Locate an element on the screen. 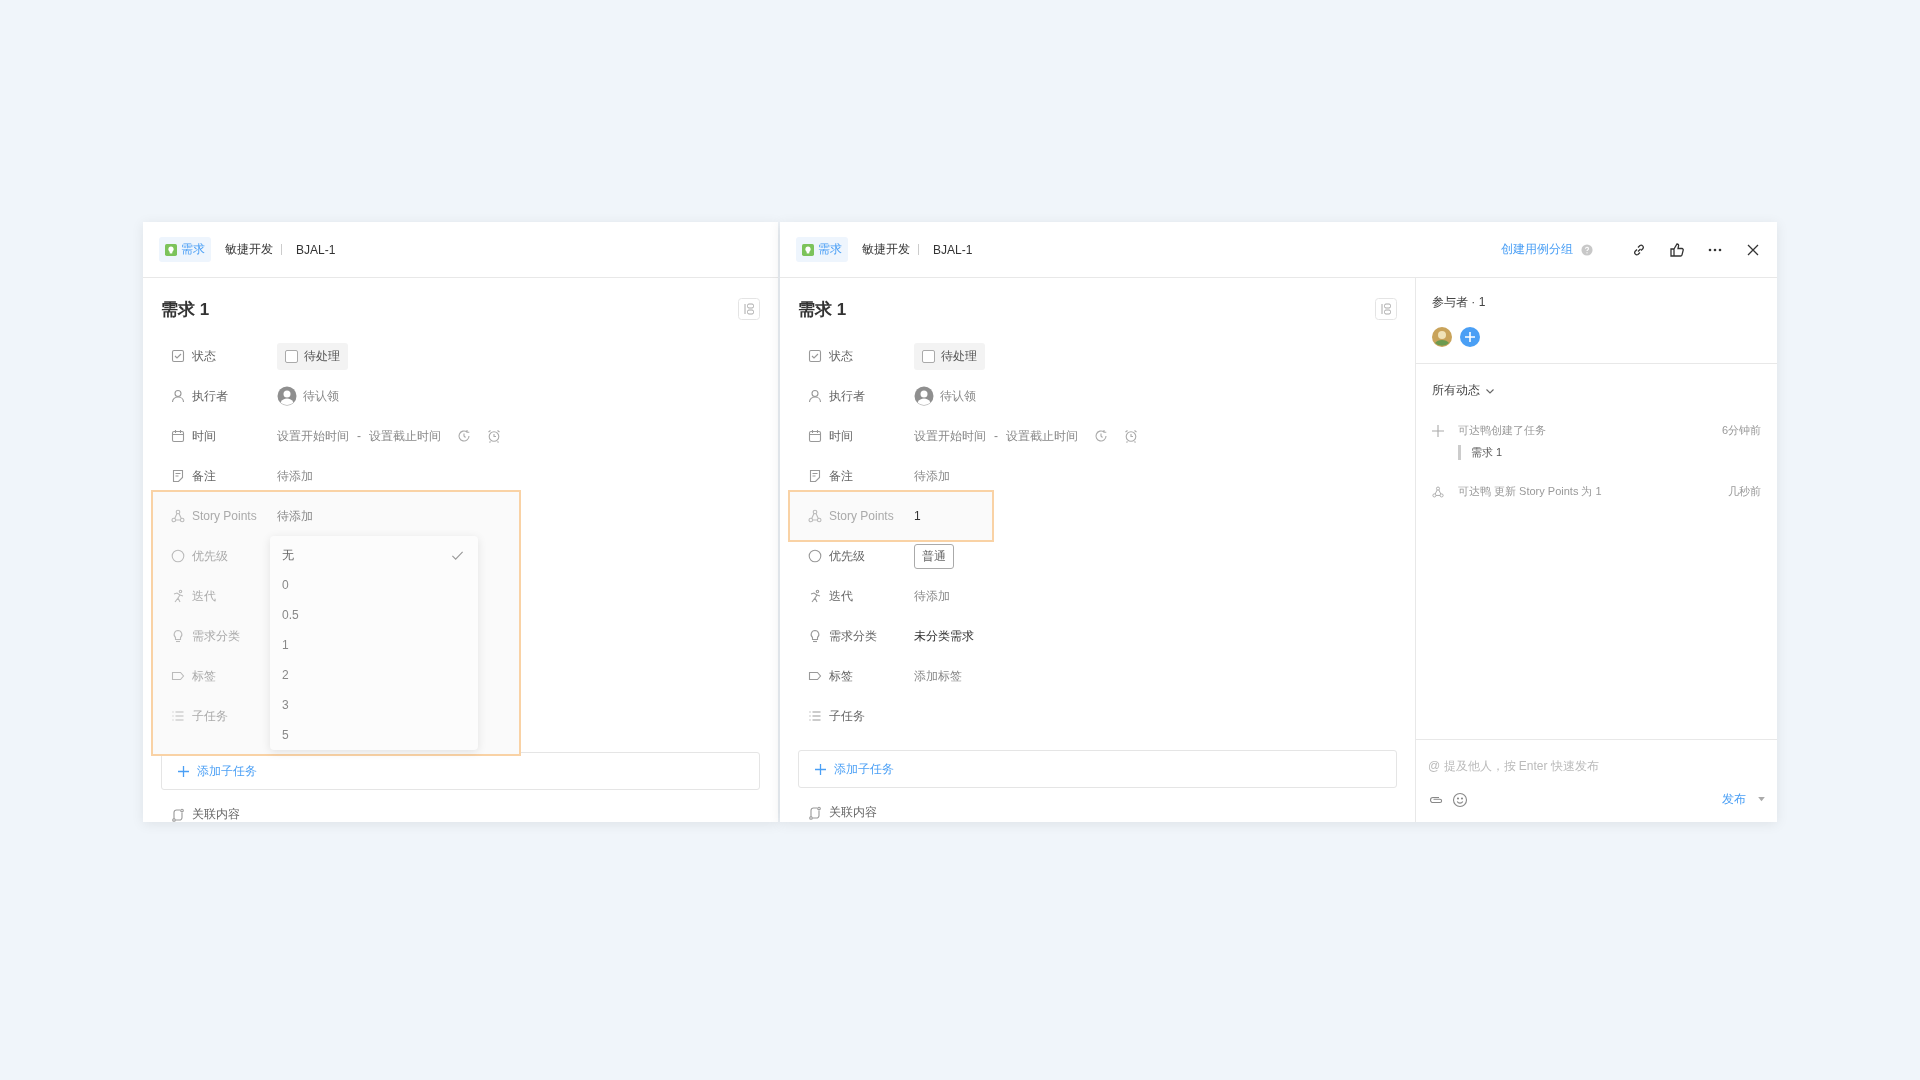 This screenshot has width=1920, height=1080. help-icon is located at coordinates (1587, 249).